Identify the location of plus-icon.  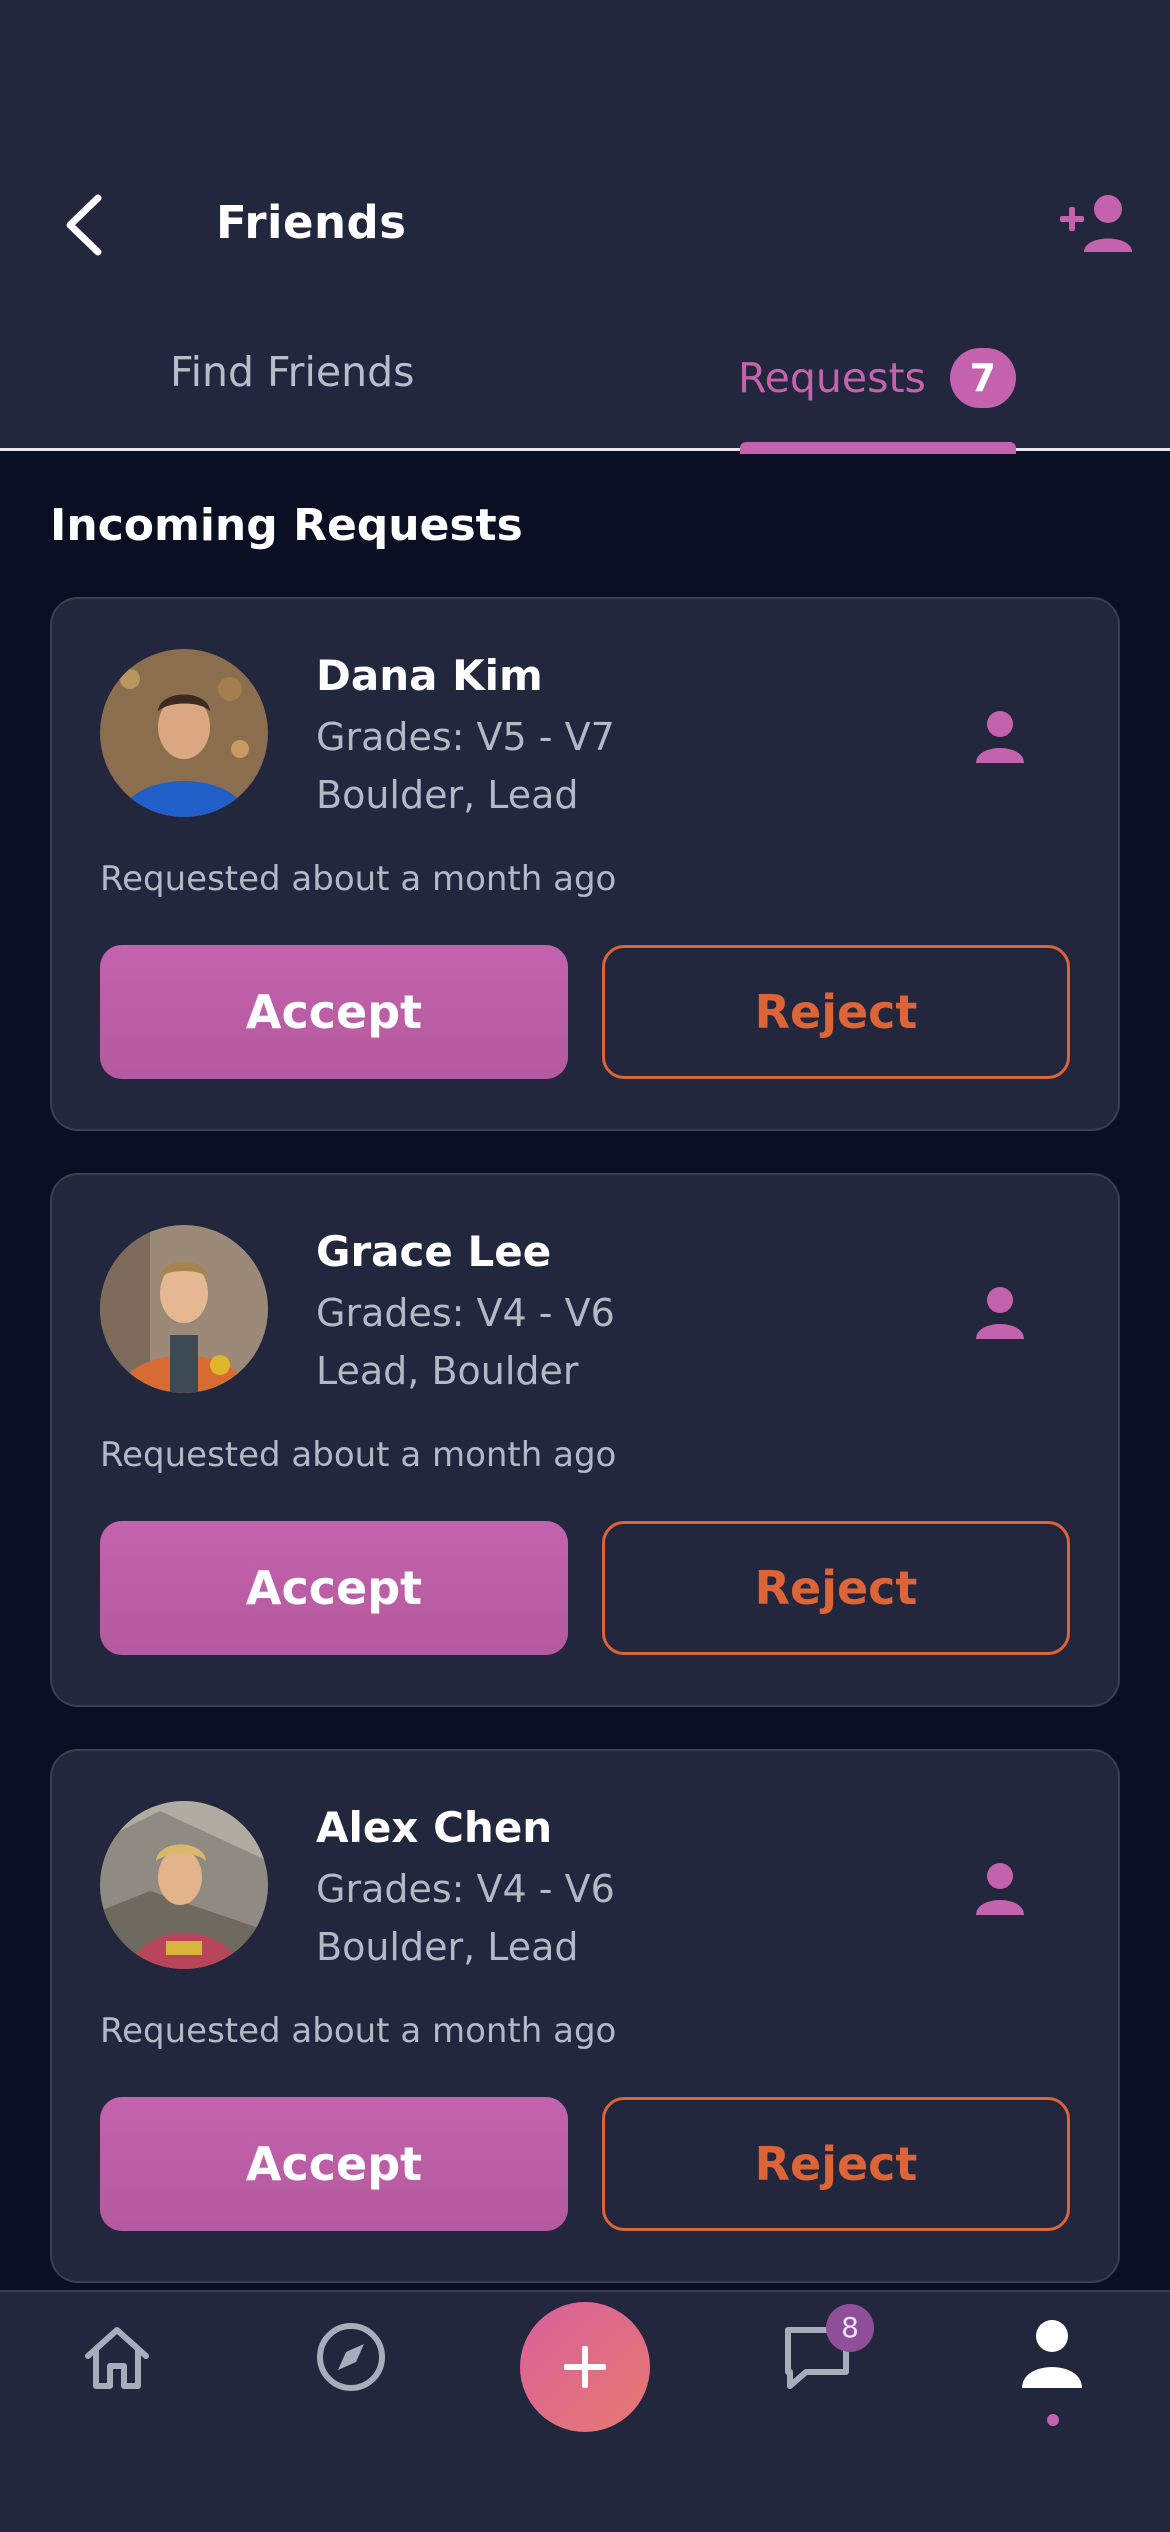
(585, 2367).